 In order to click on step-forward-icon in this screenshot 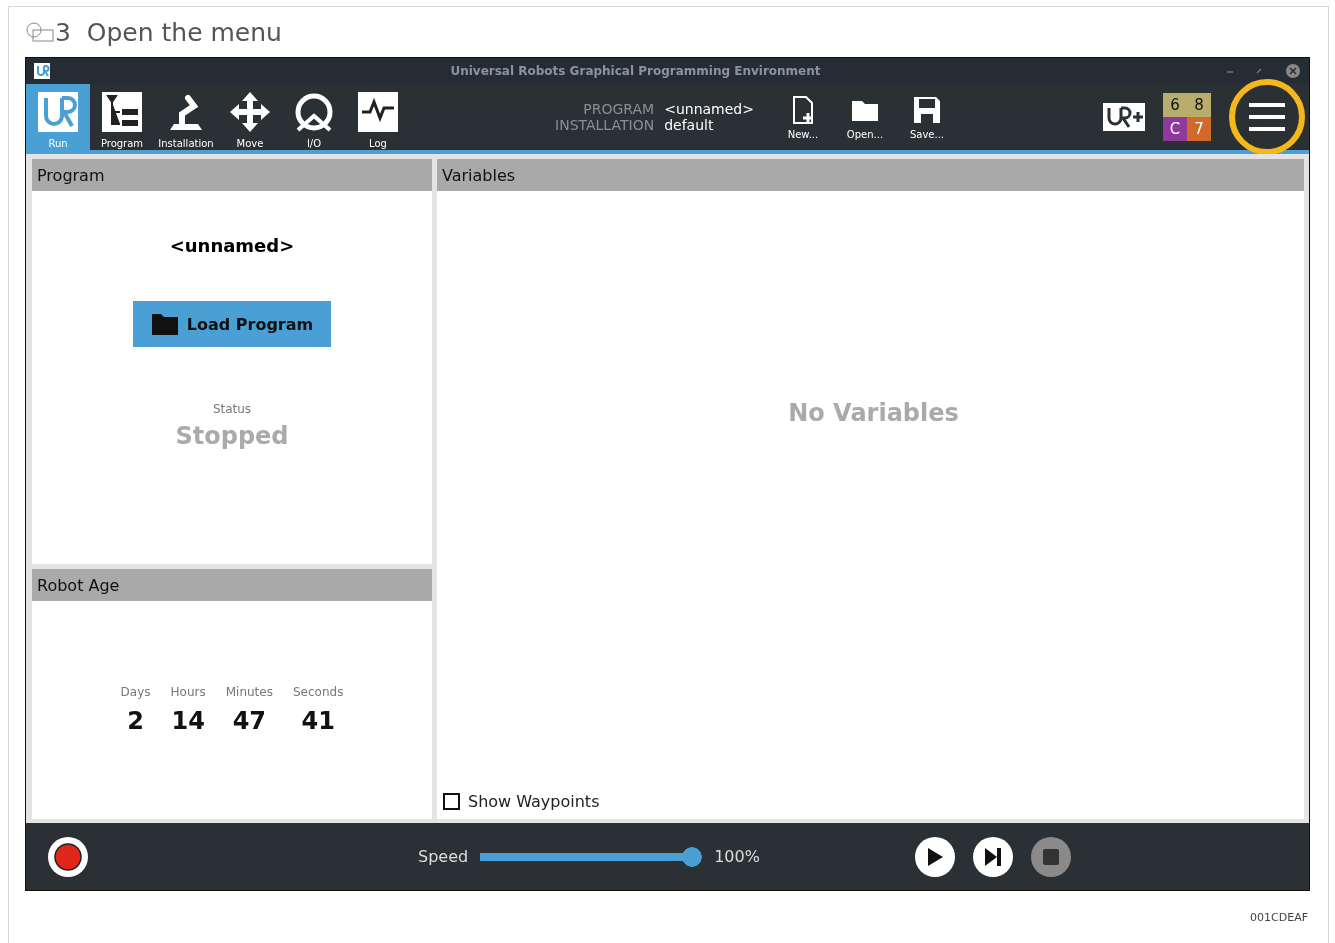, I will do `click(992, 856)`.